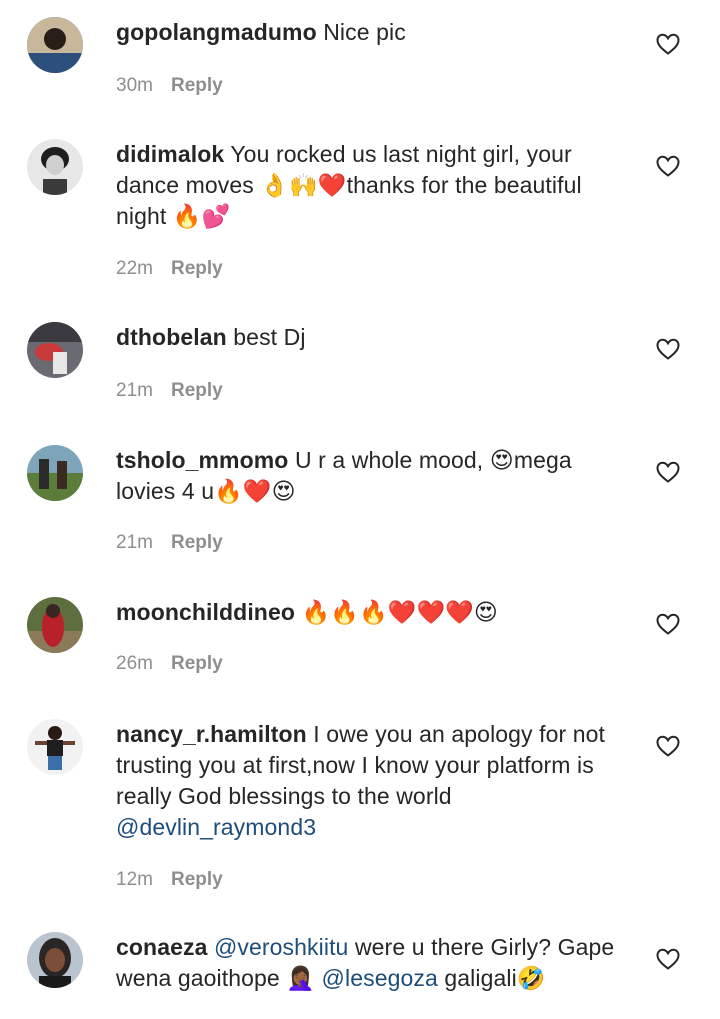  Describe the element at coordinates (495, 978) in the screenshot. I see `comment-text: galigali🤣` at that location.